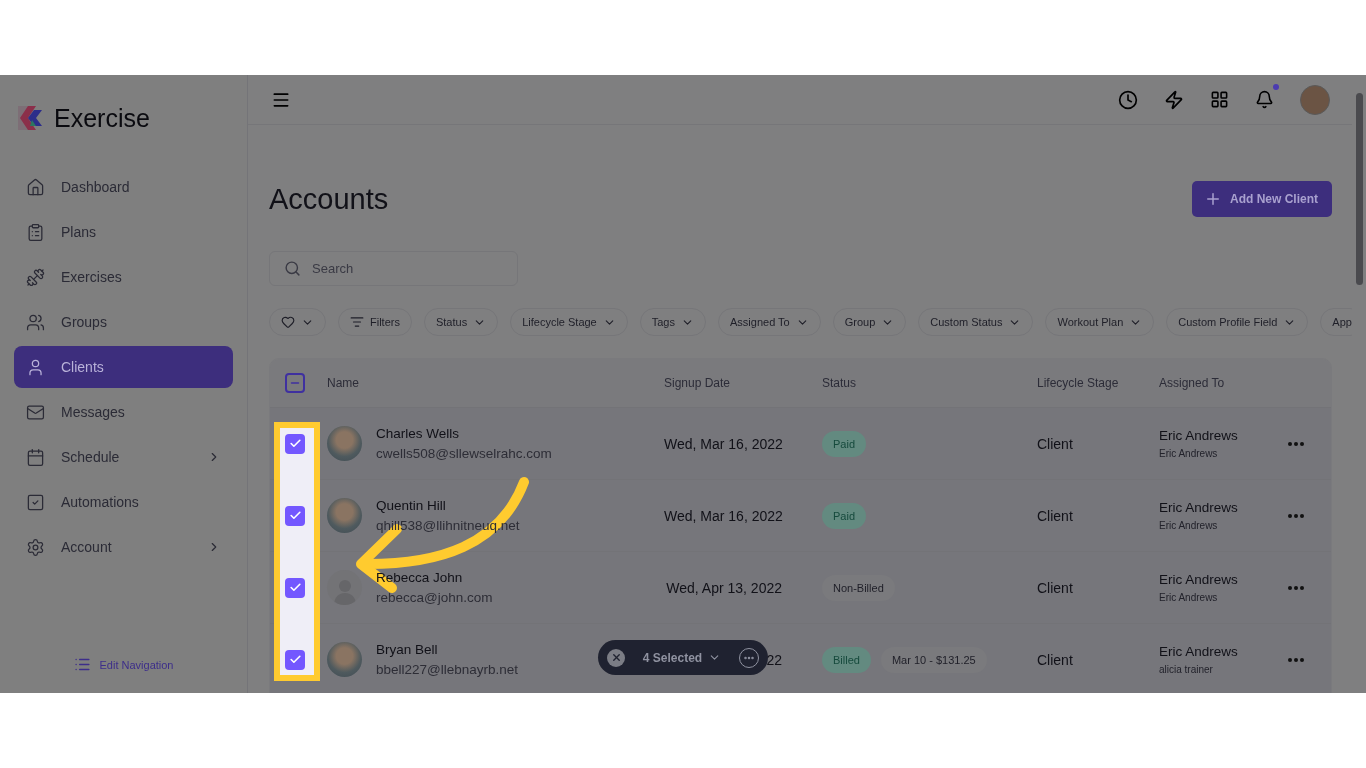 This screenshot has width=1366, height=768. Describe the element at coordinates (35, 322) in the screenshot. I see `users-icon` at that location.